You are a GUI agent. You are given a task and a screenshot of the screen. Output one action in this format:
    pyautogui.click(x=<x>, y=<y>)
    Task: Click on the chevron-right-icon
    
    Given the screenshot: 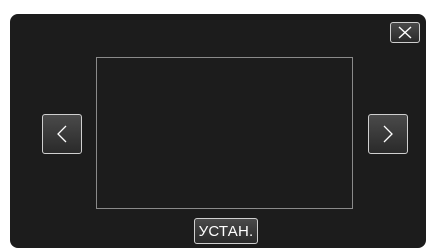 What is the action you would take?
    pyautogui.click(x=388, y=134)
    